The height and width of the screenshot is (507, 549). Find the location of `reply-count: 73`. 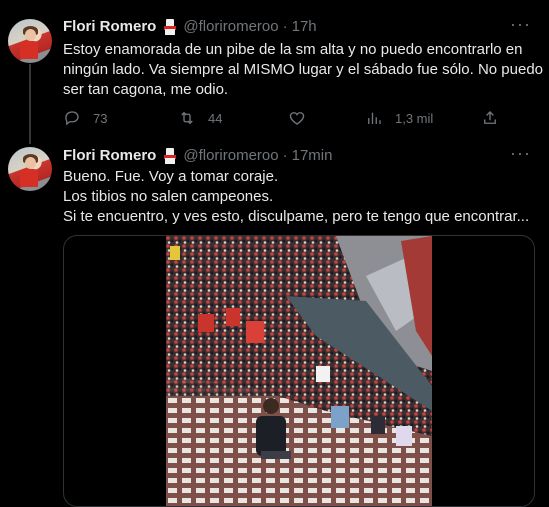

reply-count: 73 is located at coordinates (100, 118).